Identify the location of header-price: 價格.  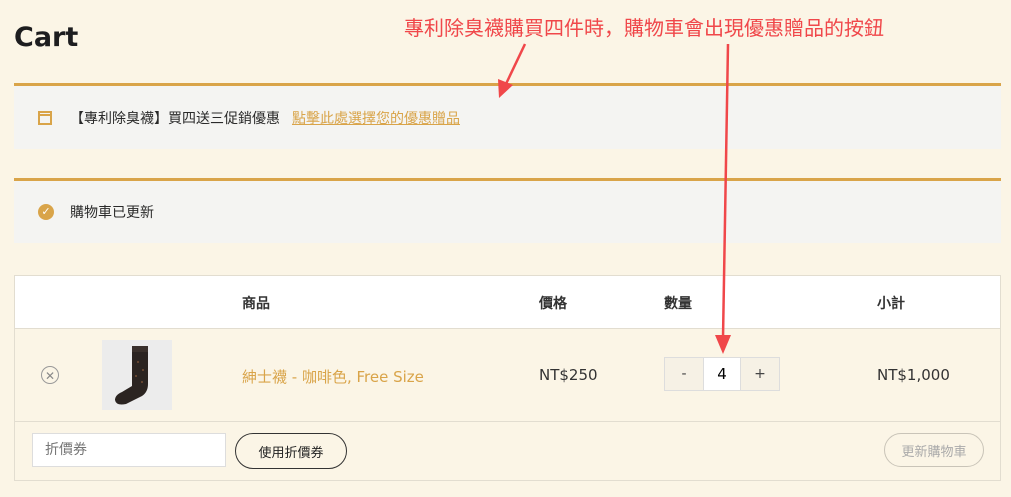
(553, 304).